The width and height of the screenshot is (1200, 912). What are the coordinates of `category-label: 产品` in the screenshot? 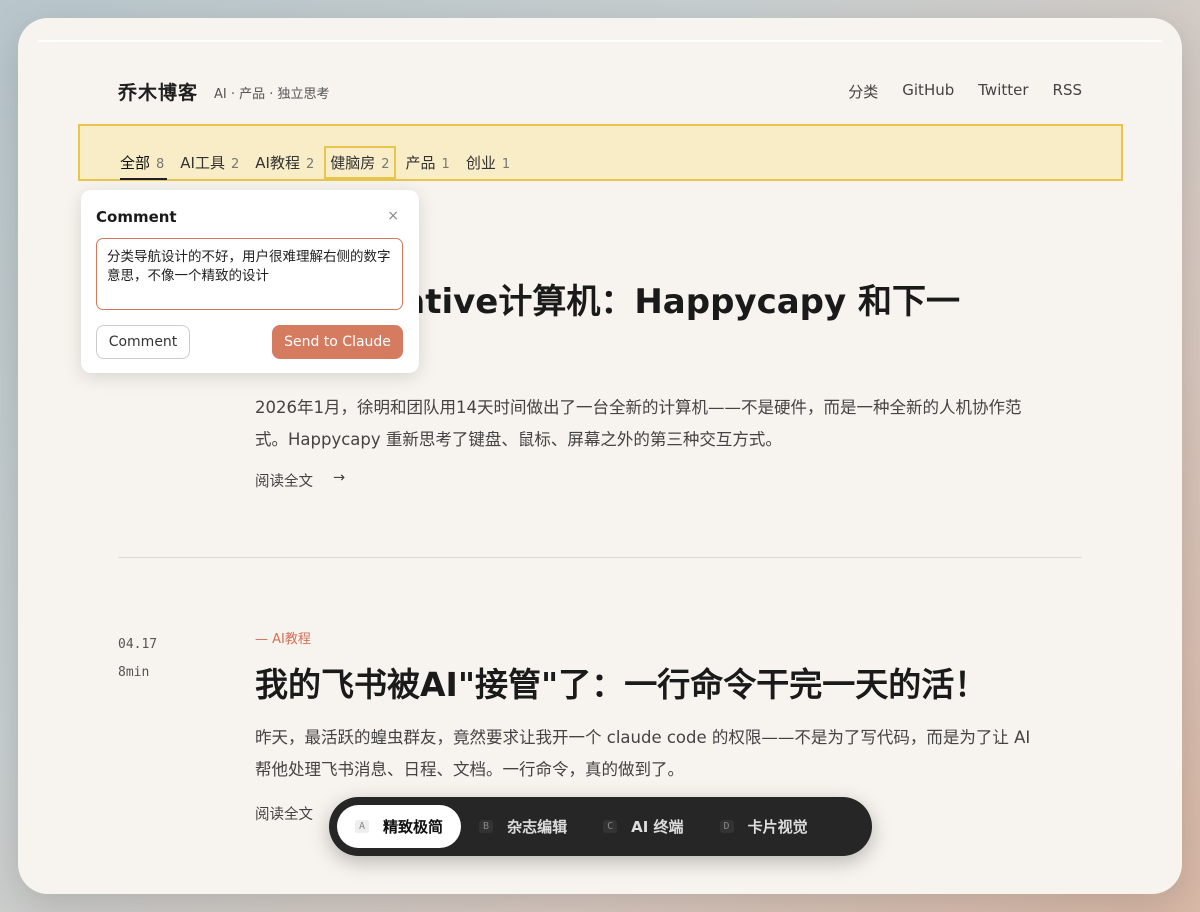 It's located at (420, 163).